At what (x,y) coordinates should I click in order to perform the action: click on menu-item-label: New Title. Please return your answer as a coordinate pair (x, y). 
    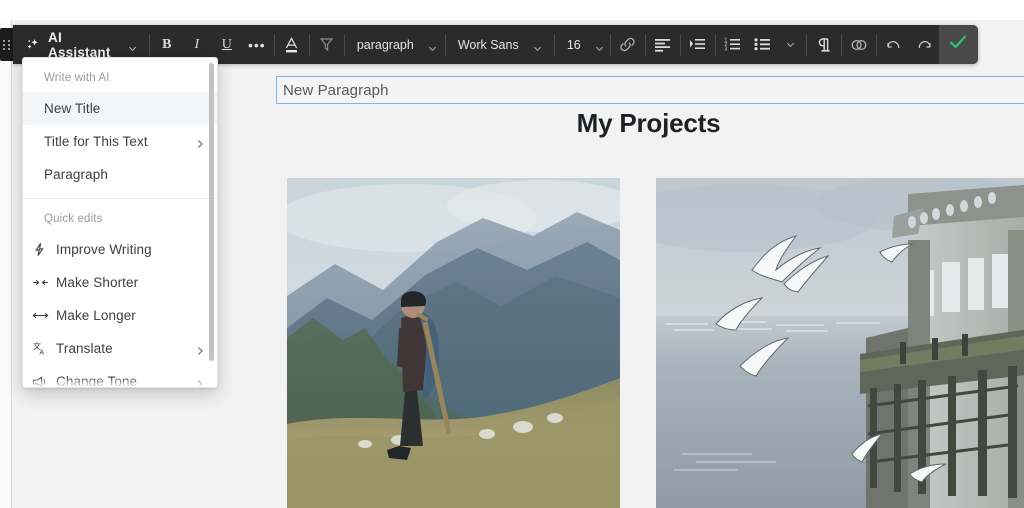
    Looking at the image, I should click on (72, 108).